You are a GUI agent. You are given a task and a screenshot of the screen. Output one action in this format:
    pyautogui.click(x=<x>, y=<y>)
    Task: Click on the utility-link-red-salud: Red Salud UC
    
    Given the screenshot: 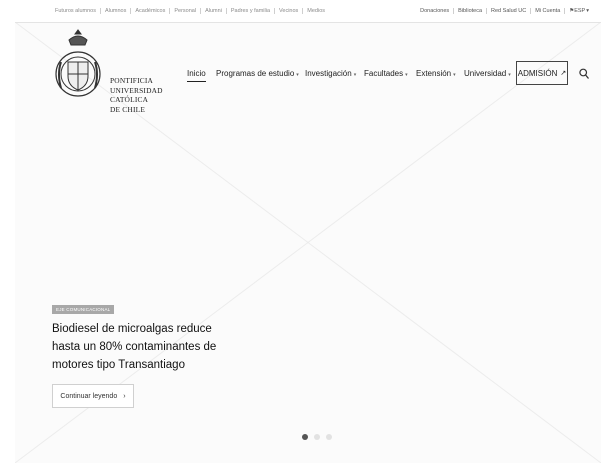 What is the action you would take?
    pyautogui.click(x=509, y=11)
    